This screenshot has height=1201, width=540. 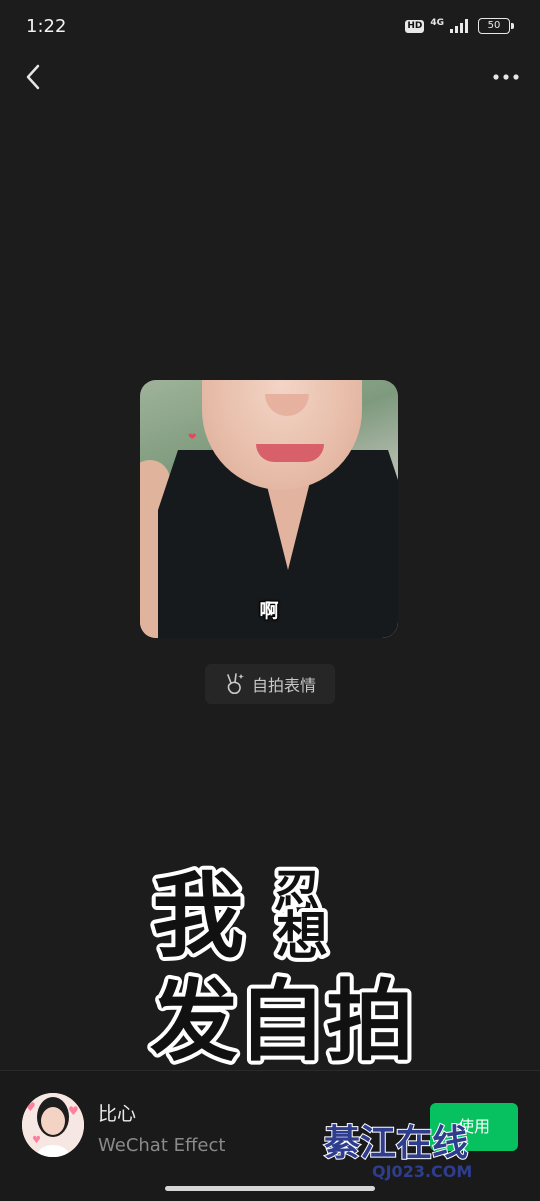 I want to click on photo-lips, so click(x=290, y=453).